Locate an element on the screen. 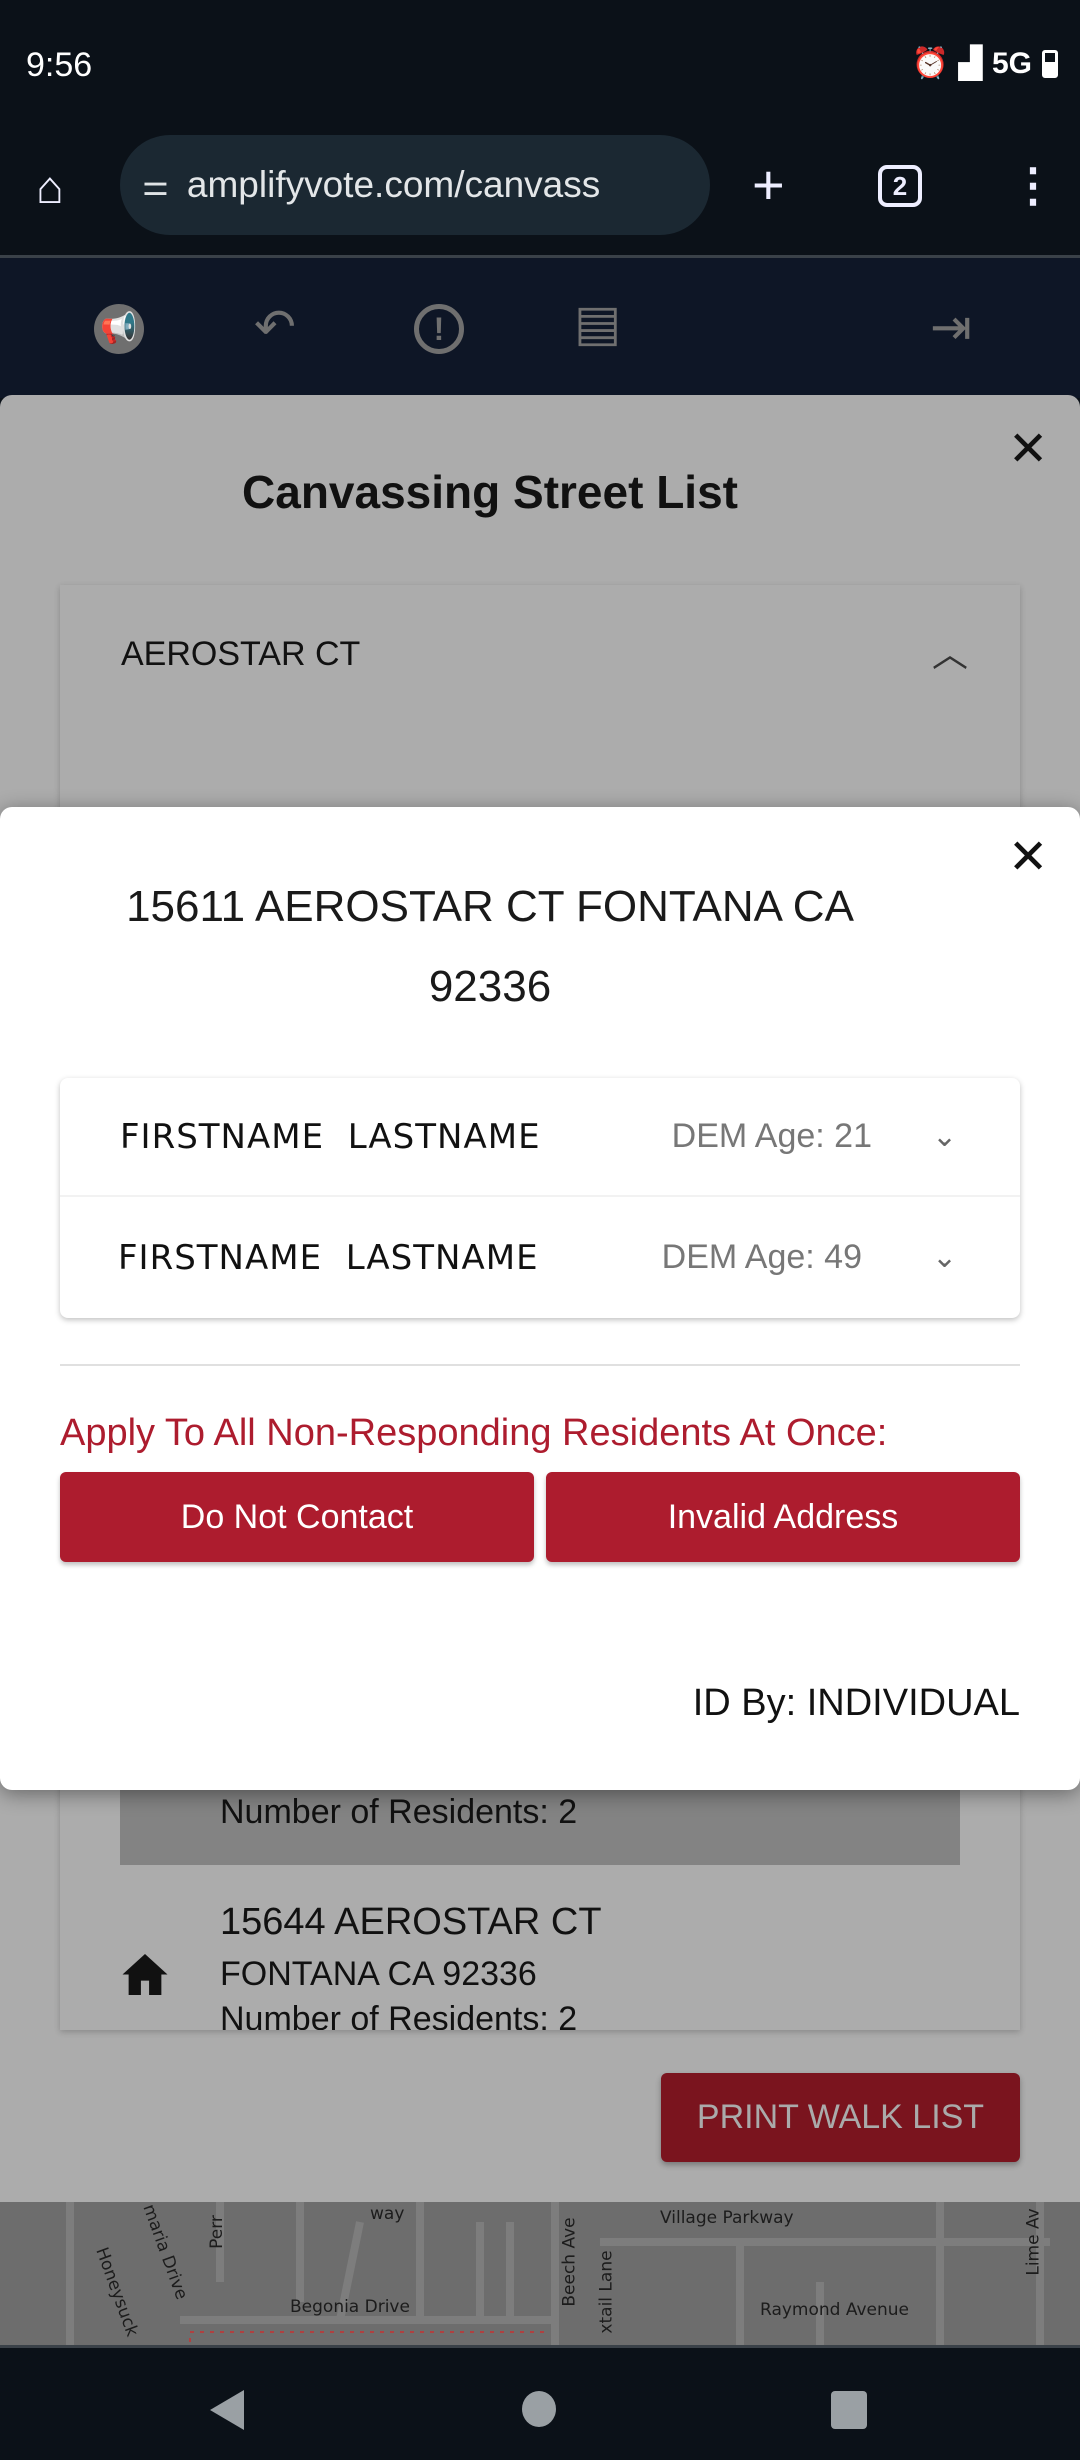 The width and height of the screenshot is (1080, 2460). recents-icon is located at coordinates (849, 2410).